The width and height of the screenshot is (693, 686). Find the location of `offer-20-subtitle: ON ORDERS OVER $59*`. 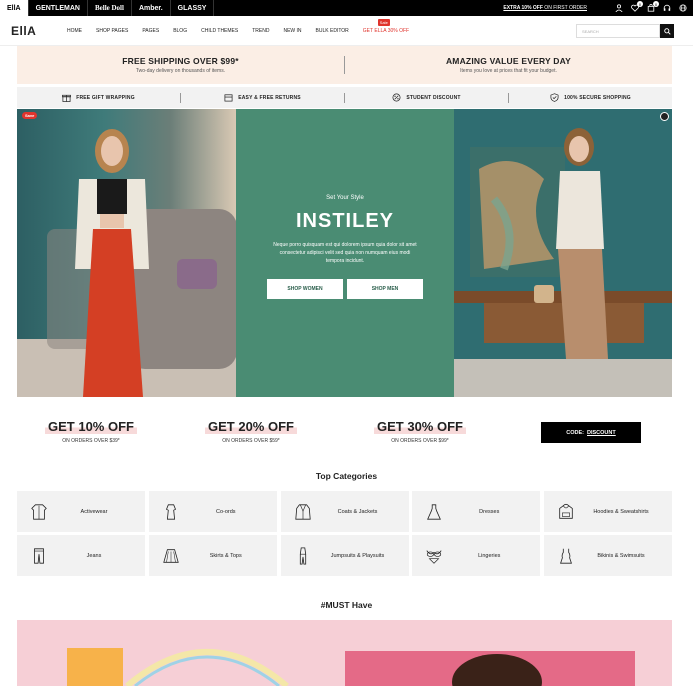

offer-20-subtitle: ON ORDERS OVER $59* is located at coordinates (251, 441).